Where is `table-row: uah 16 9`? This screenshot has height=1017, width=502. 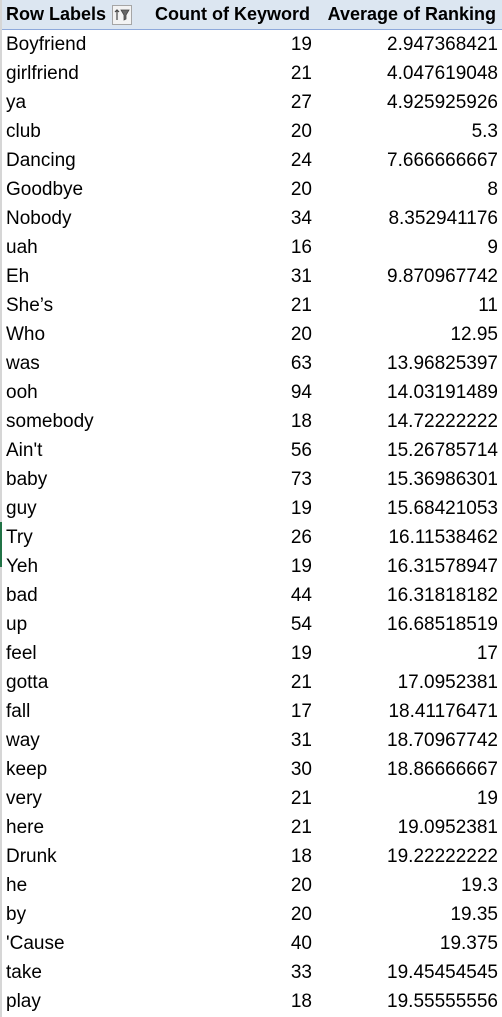
table-row: uah 16 9 is located at coordinates (252, 247).